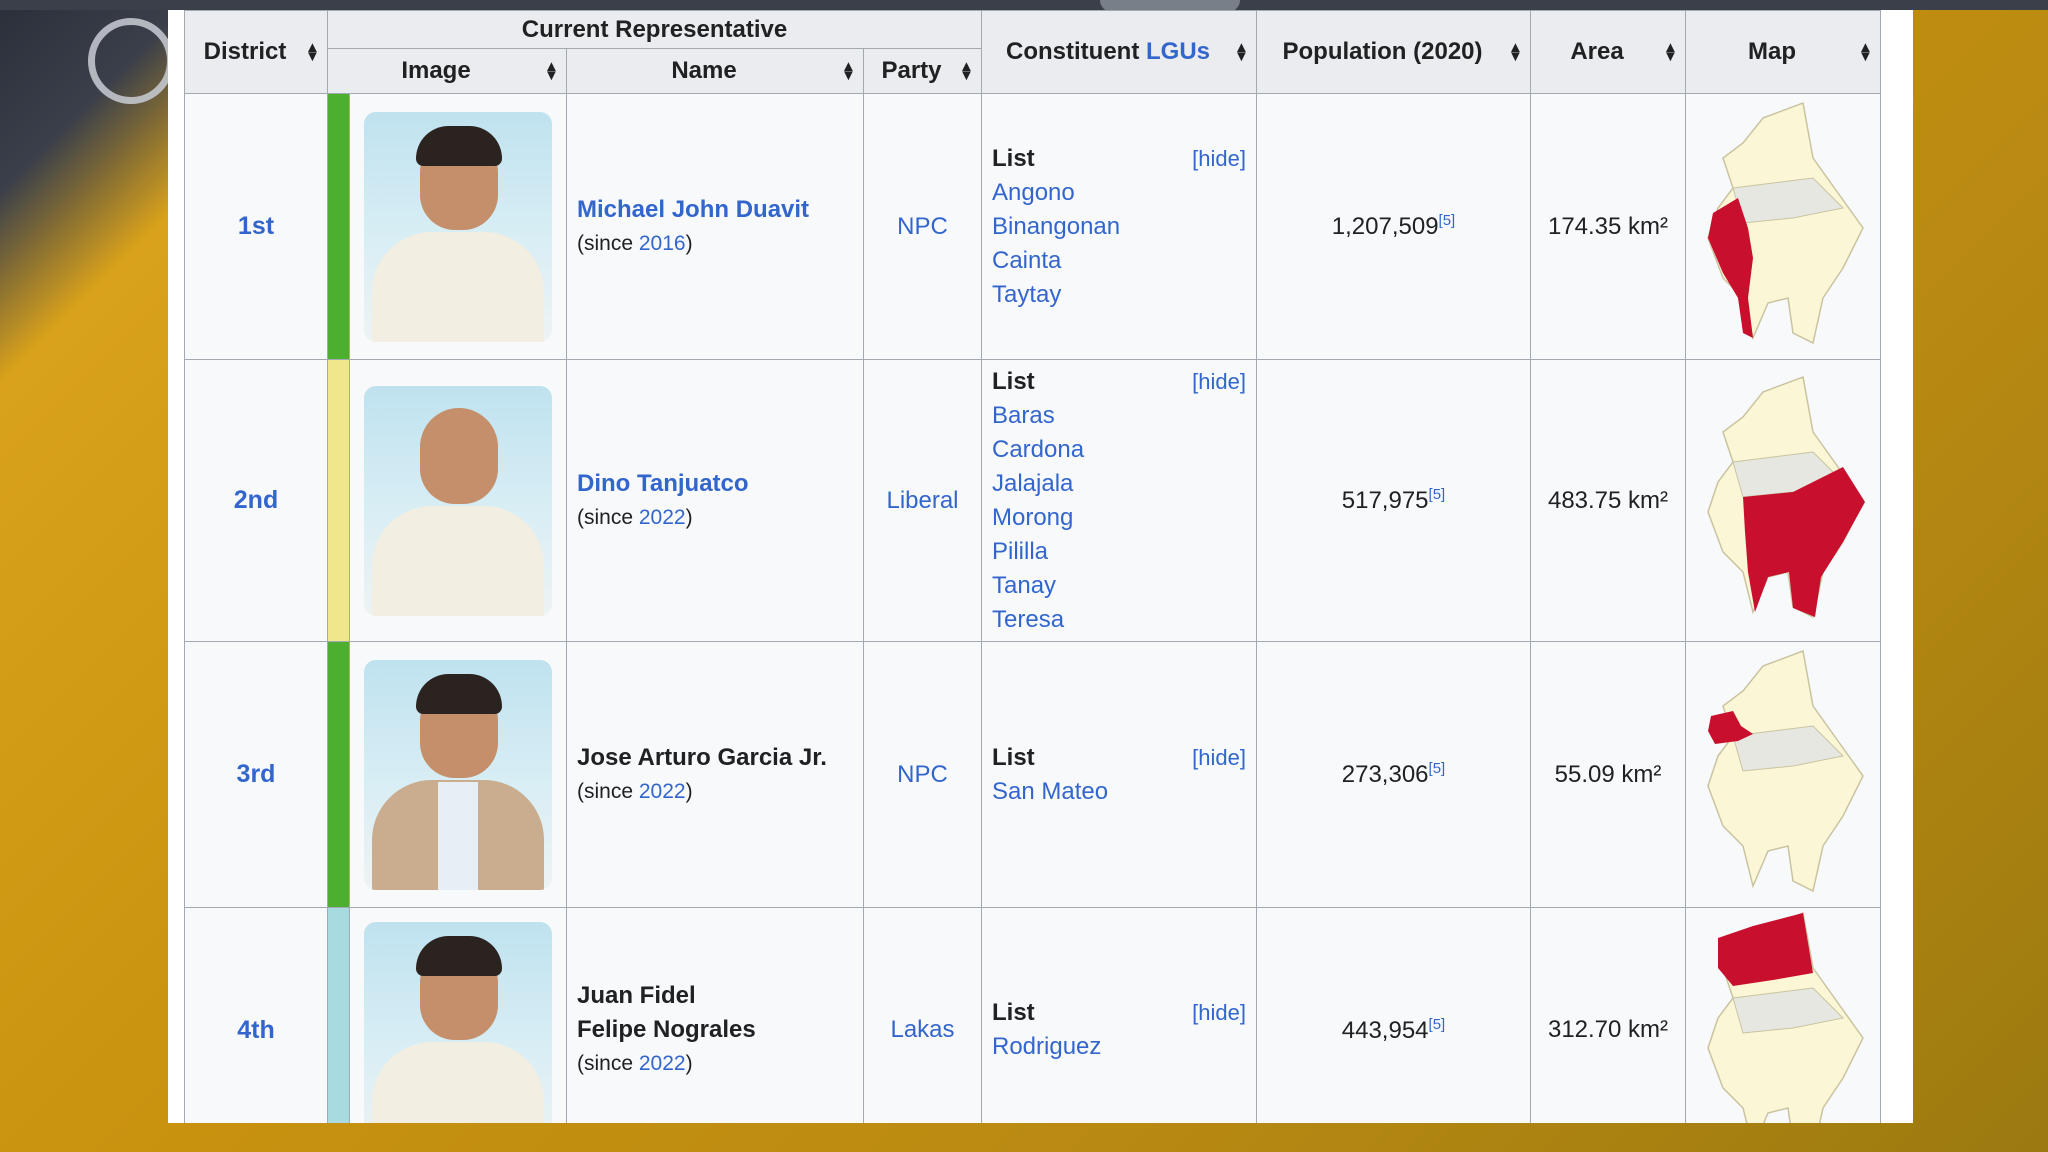 The width and height of the screenshot is (2048, 1152). What do you see at coordinates (1119, 620) in the screenshot?
I see `lgu-link: Teresa` at bounding box center [1119, 620].